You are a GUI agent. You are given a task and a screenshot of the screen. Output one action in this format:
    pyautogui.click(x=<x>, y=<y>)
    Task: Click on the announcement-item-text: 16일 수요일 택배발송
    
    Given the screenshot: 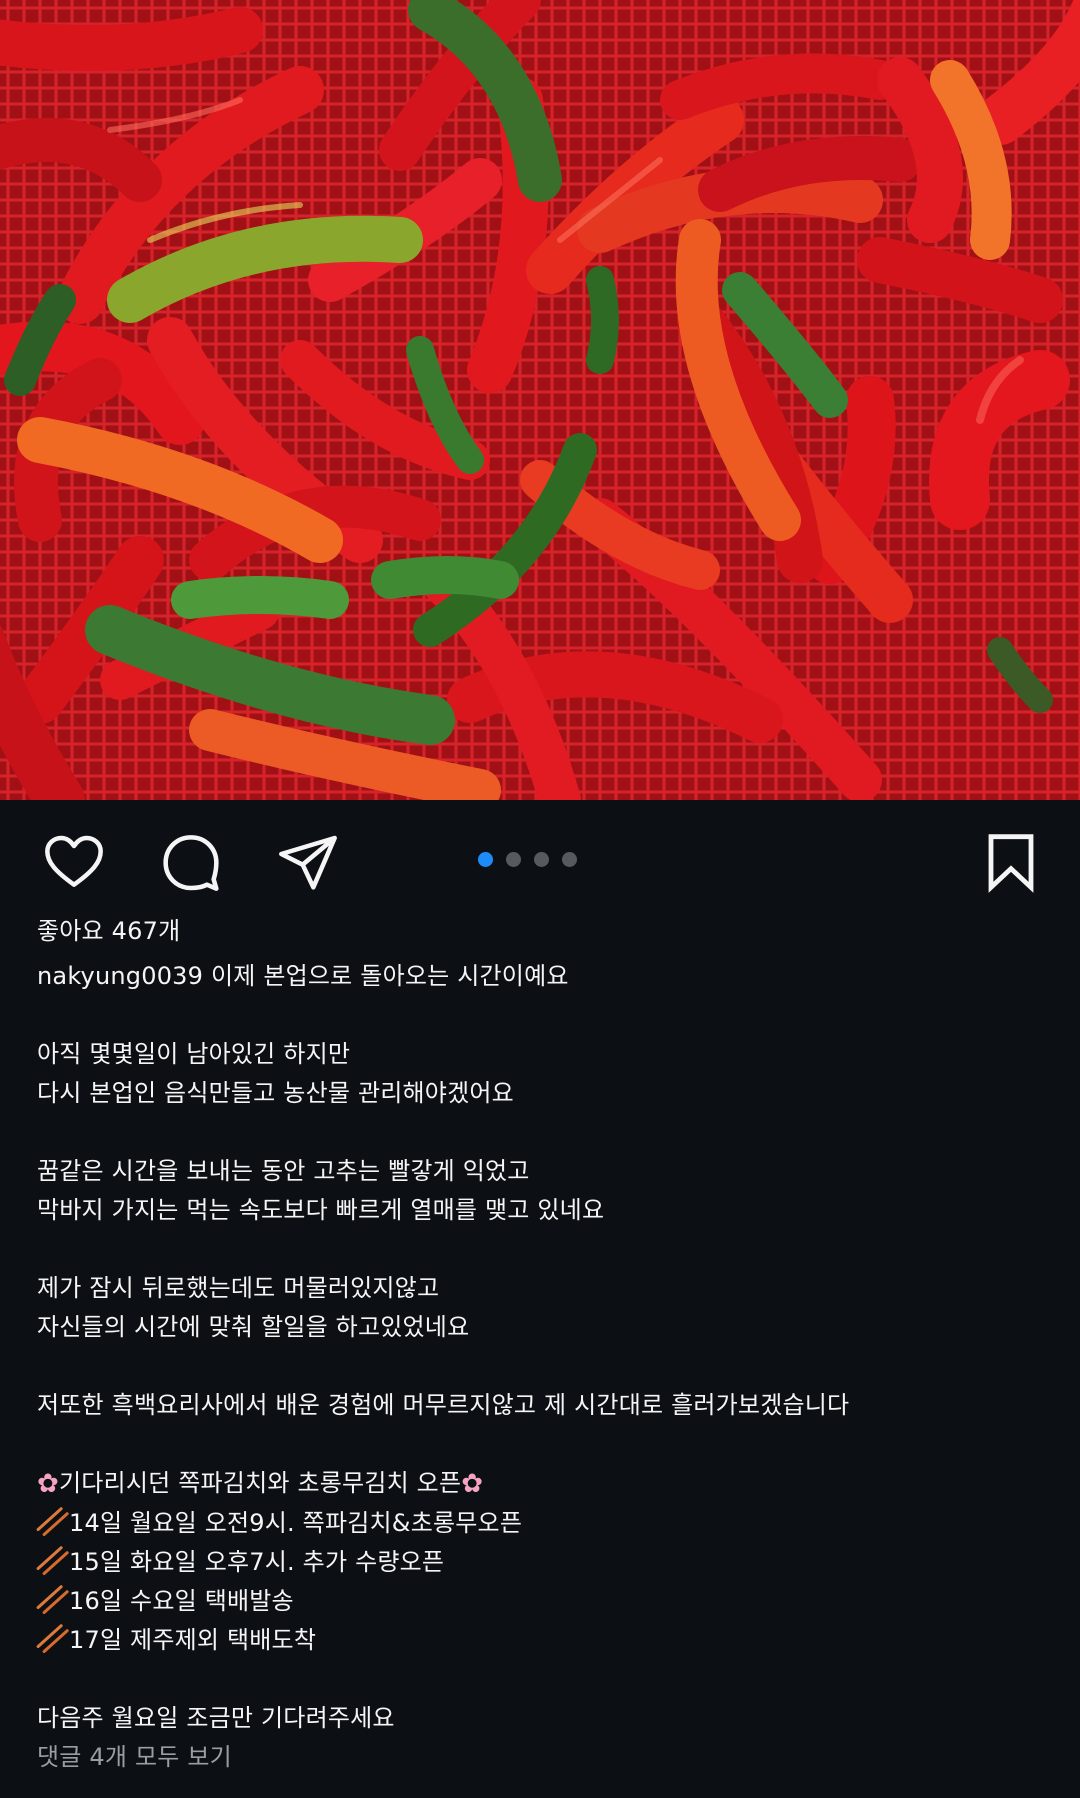 What is the action you would take?
    pyautogui.click(x=181, y=1601)
    